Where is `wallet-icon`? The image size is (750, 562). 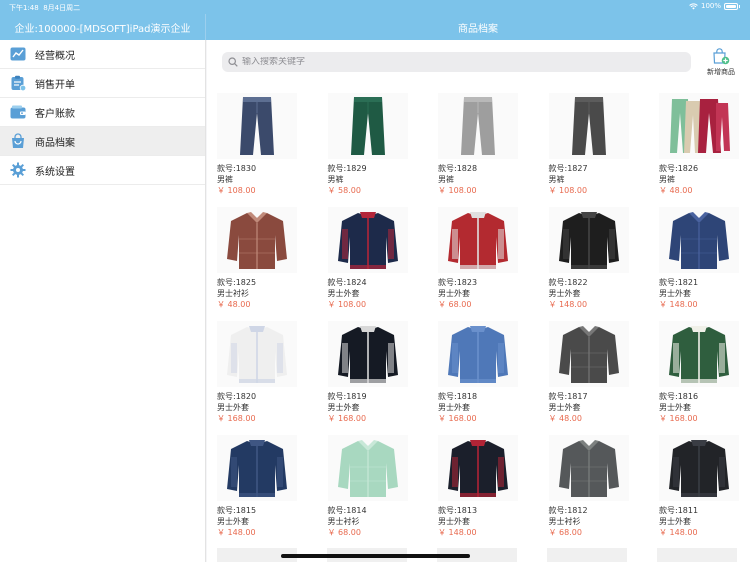
wallet-icon is located at coordinates (18, 112).